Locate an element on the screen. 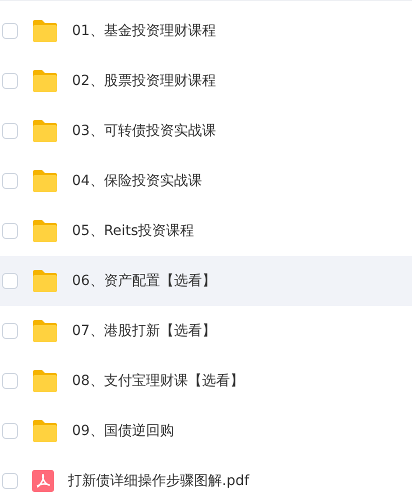 This screenshot has height=501, width=412. file-name: 01、基金投资理财课程 is located at coordinates (144, 31).